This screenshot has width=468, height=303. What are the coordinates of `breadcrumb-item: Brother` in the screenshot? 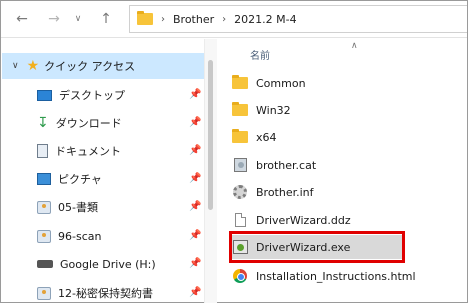 It's located at (193, 19).